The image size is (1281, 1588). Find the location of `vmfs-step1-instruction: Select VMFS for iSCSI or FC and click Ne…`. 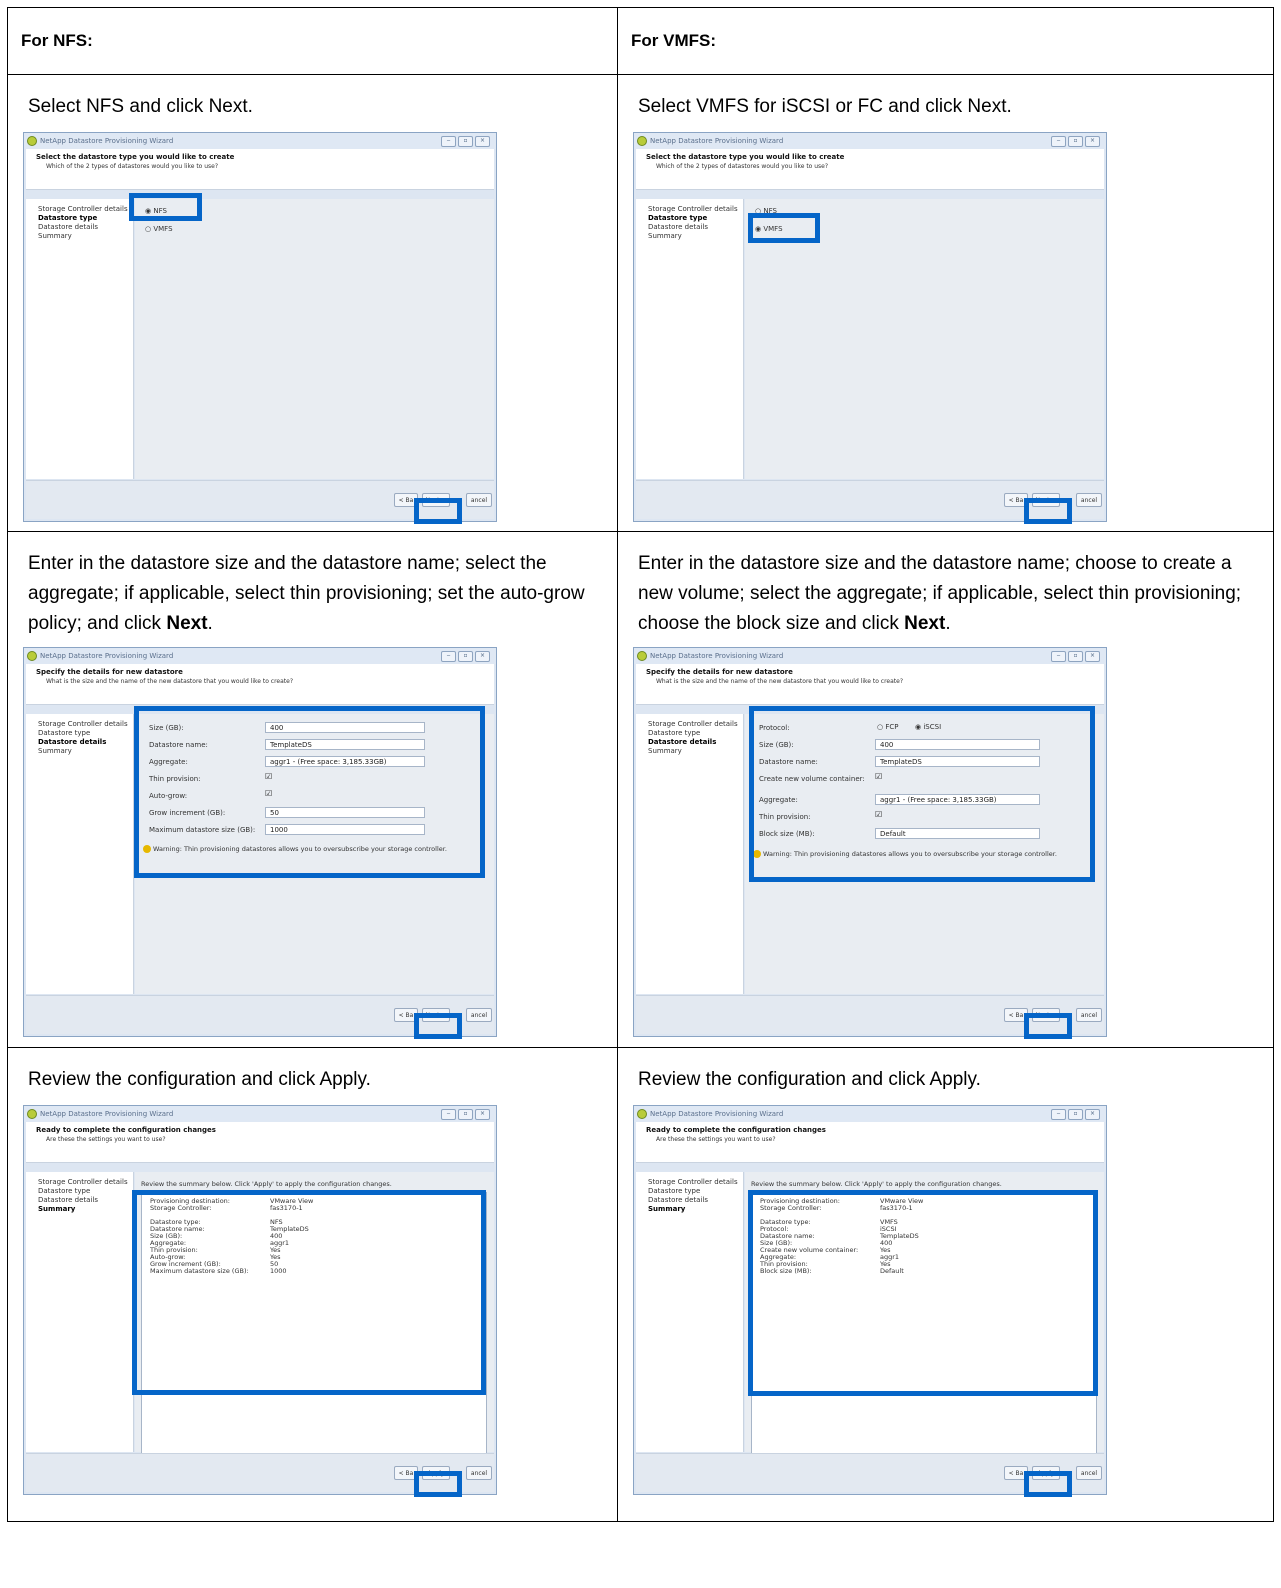

vmfs-step1-instruction: Select VMFS for iSCSI or FC and click Ne… is located at coordinates (825, 106).